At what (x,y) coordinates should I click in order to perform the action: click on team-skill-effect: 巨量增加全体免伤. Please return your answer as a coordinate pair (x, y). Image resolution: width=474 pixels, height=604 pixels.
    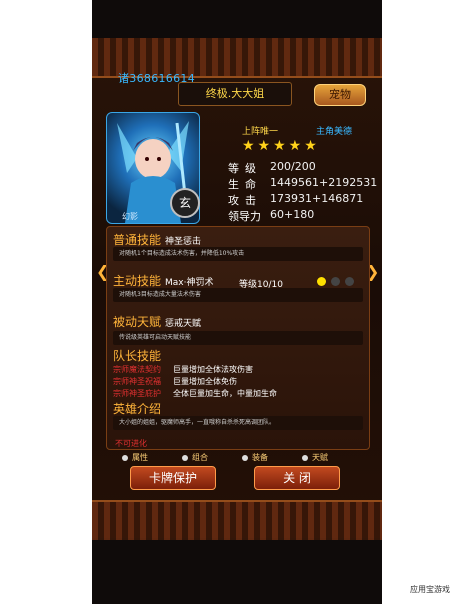
    Looking at the image, I should click on (205, 381).